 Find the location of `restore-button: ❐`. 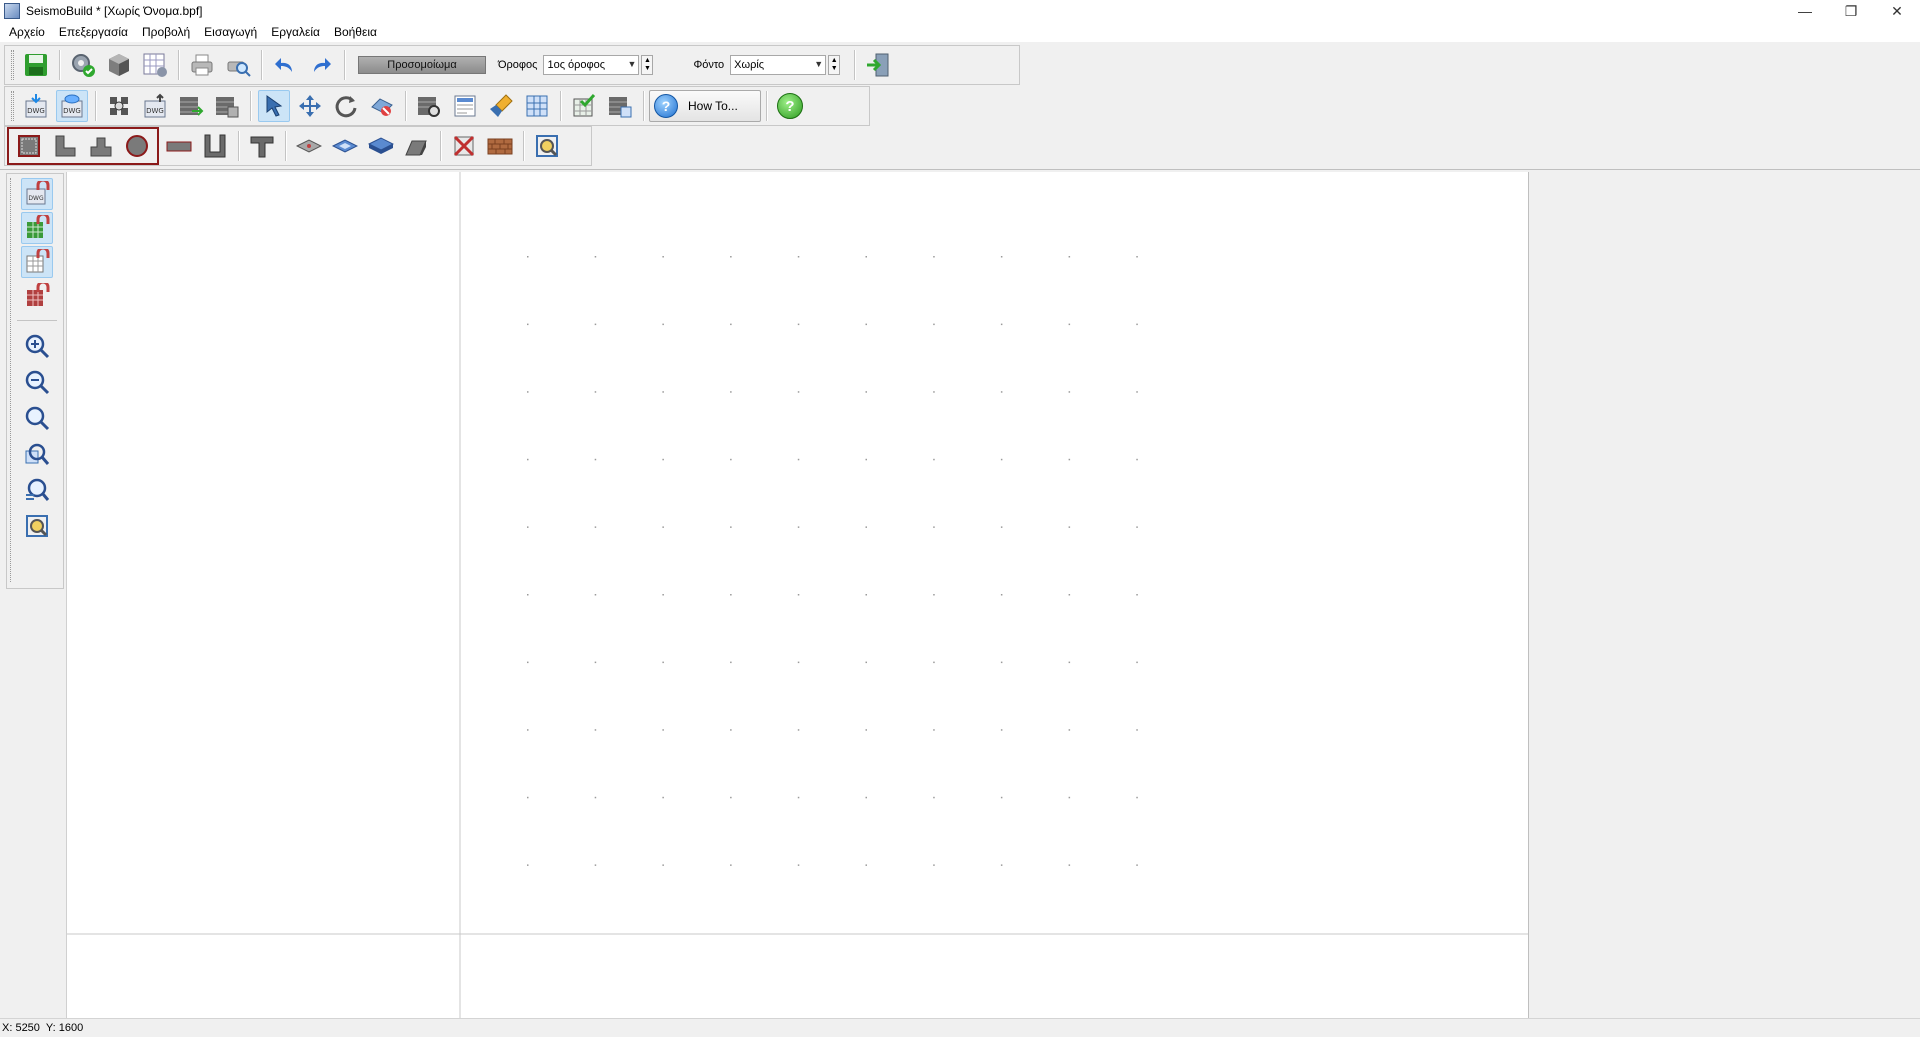

restore-button: ❐ is located at coordinates (1851, 11).